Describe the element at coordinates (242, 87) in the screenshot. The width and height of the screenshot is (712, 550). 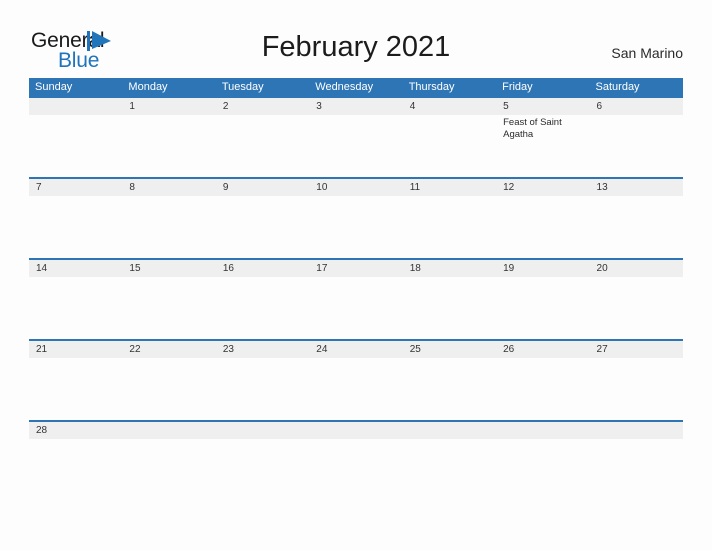
I see `weekday-header-tuesday: Tuesday` at that location.